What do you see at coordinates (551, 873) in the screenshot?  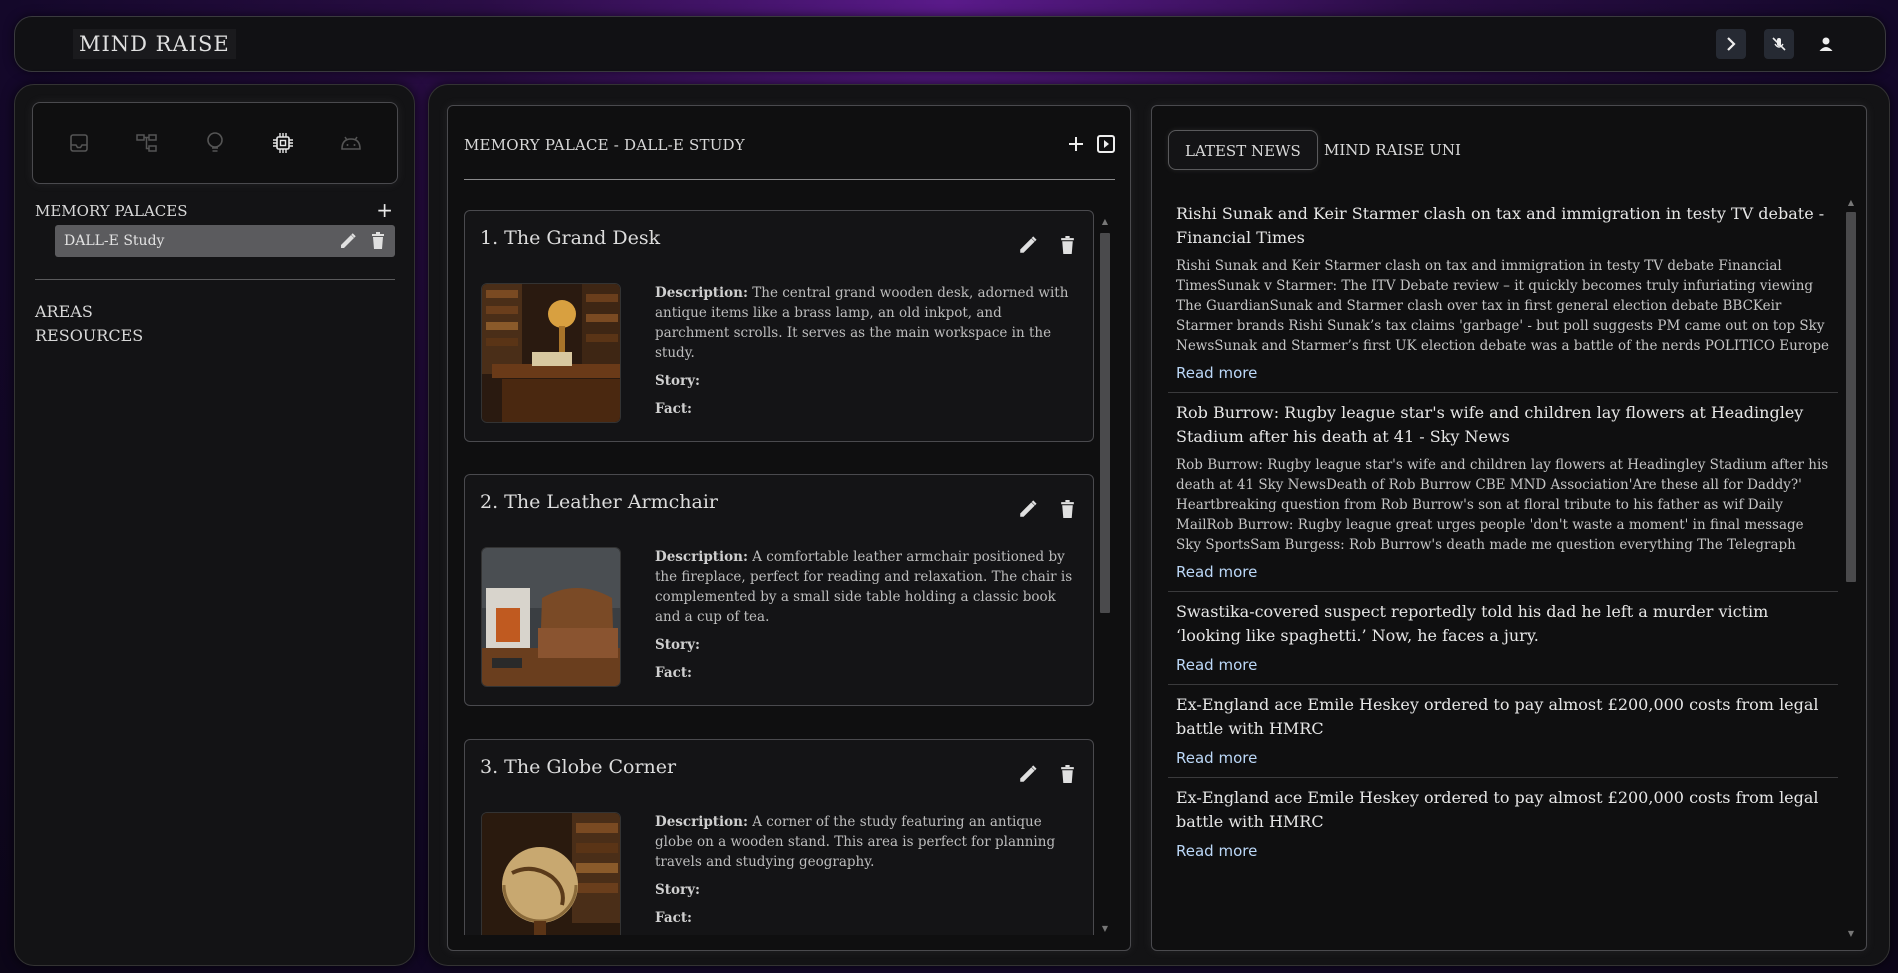 I see `locus-image-globe-corner` at bounding box center [551, 873].